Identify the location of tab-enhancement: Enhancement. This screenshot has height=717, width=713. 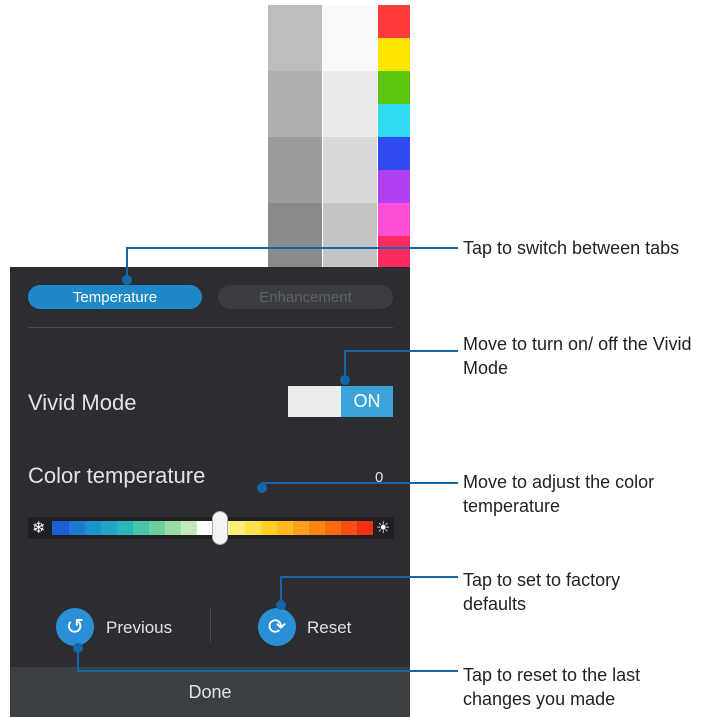
(305, 297).